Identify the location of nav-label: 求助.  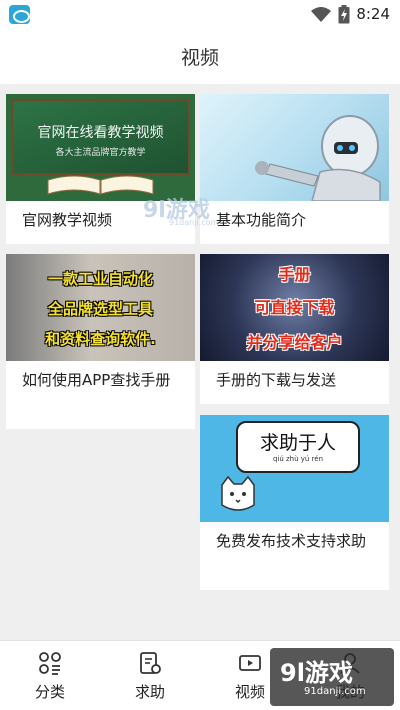
(149, 692).